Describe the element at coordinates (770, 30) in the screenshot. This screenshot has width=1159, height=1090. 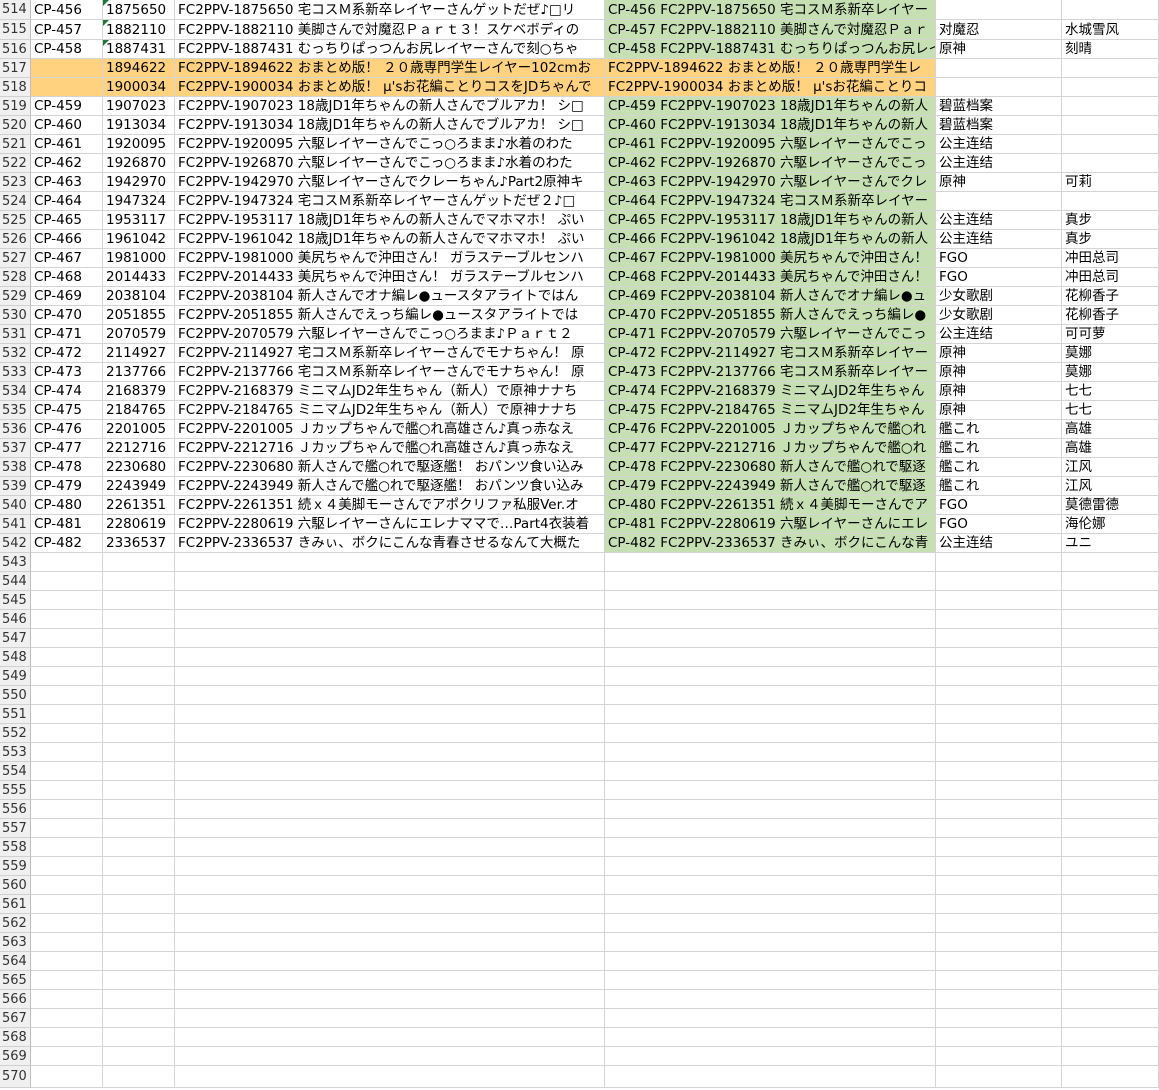
I see `cell-combined: CP-457 FC2PPV-1882110 美脚さんで対魔忍Ｐａｒ` at that location.